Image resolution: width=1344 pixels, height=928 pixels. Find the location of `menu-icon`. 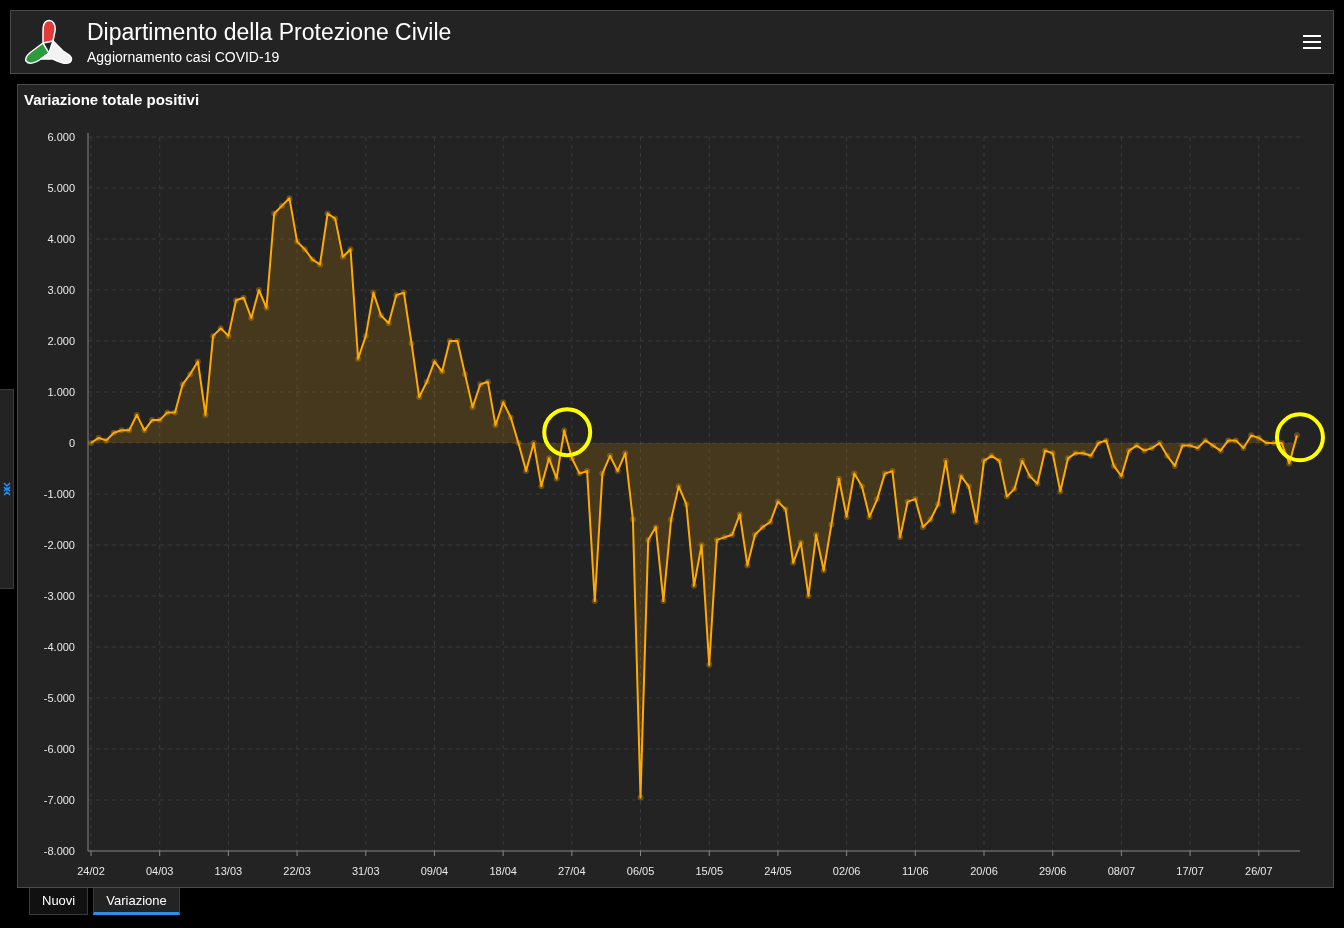

menu-icon is located at coordinates (1312, 42).